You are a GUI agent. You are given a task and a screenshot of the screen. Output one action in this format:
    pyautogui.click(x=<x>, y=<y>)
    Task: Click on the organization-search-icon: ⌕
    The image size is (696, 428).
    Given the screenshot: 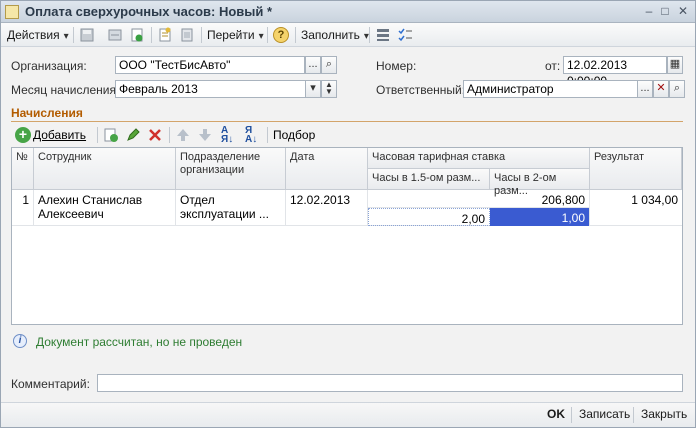 What is the action you would take?
    pyautogui.click(x=329, y=65)
    